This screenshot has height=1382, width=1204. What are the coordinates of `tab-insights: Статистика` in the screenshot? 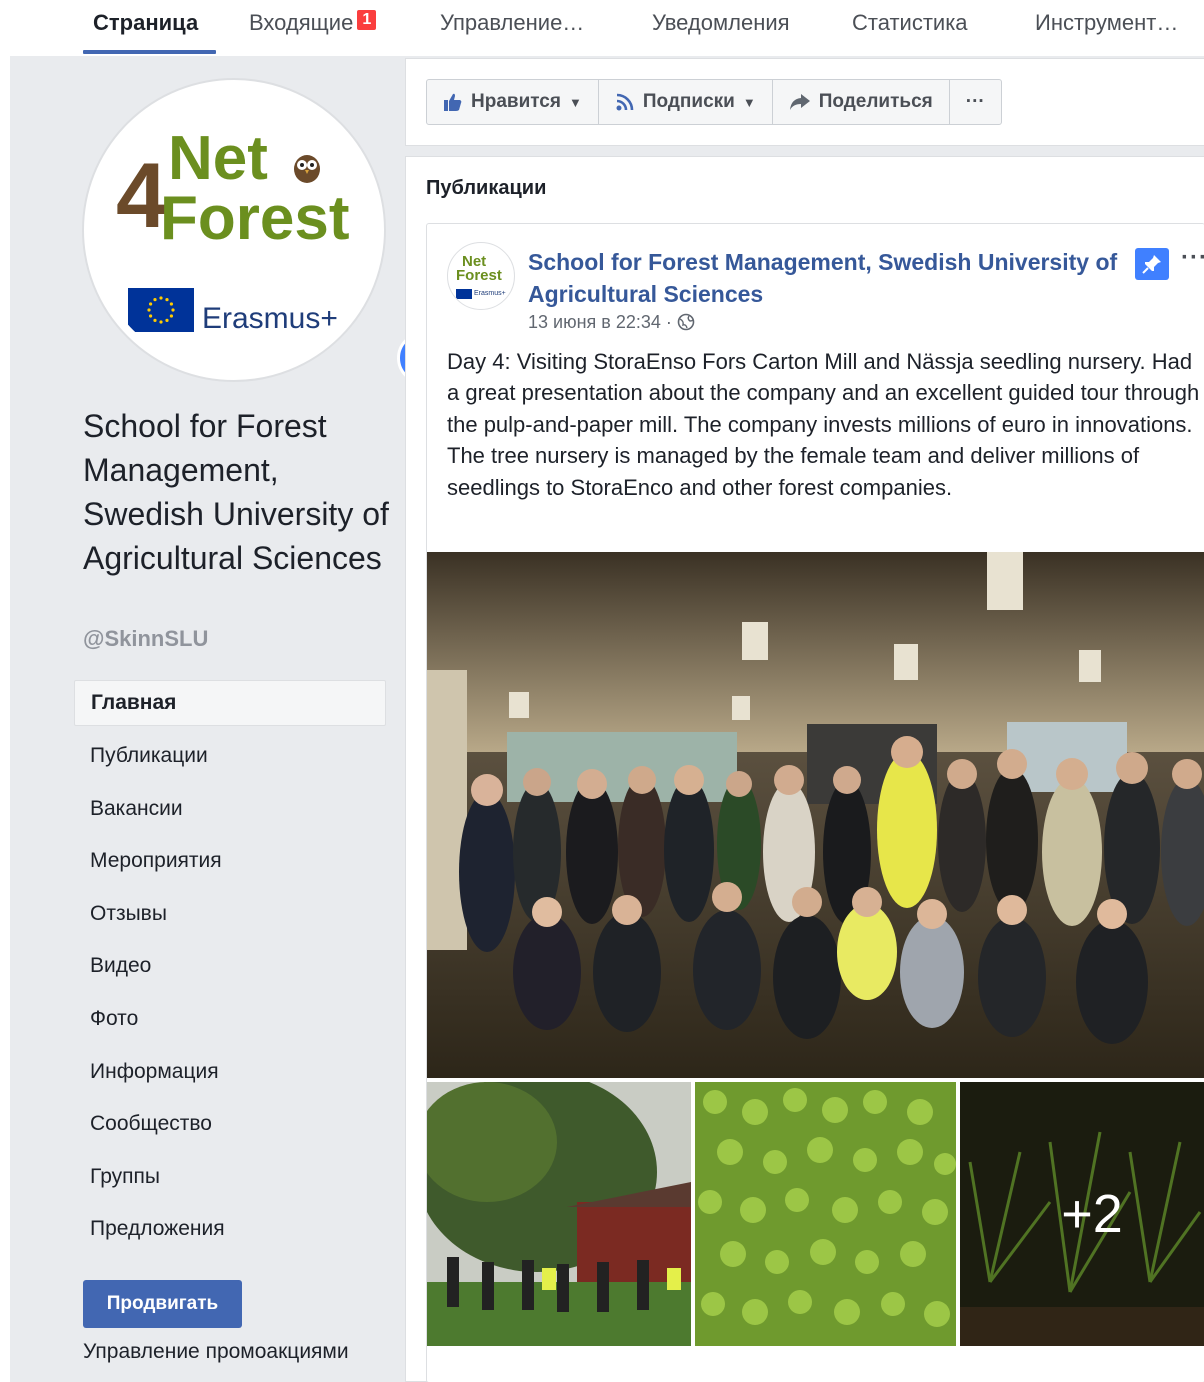 It's located at (910, 23).